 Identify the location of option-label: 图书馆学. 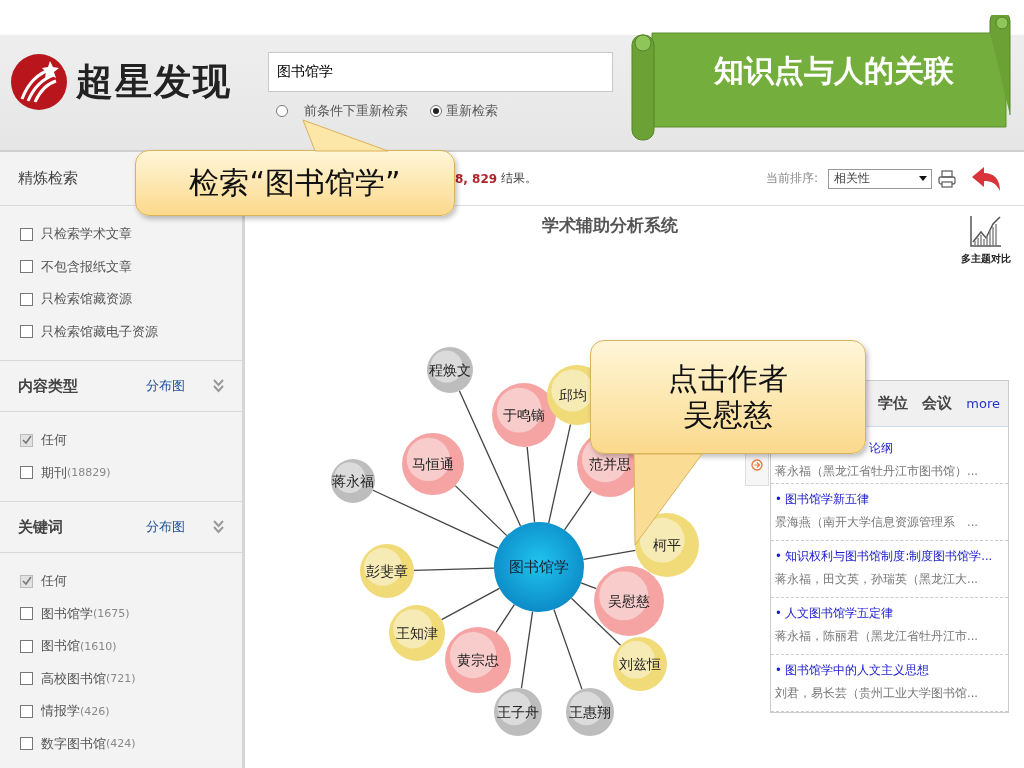
(67, 613).